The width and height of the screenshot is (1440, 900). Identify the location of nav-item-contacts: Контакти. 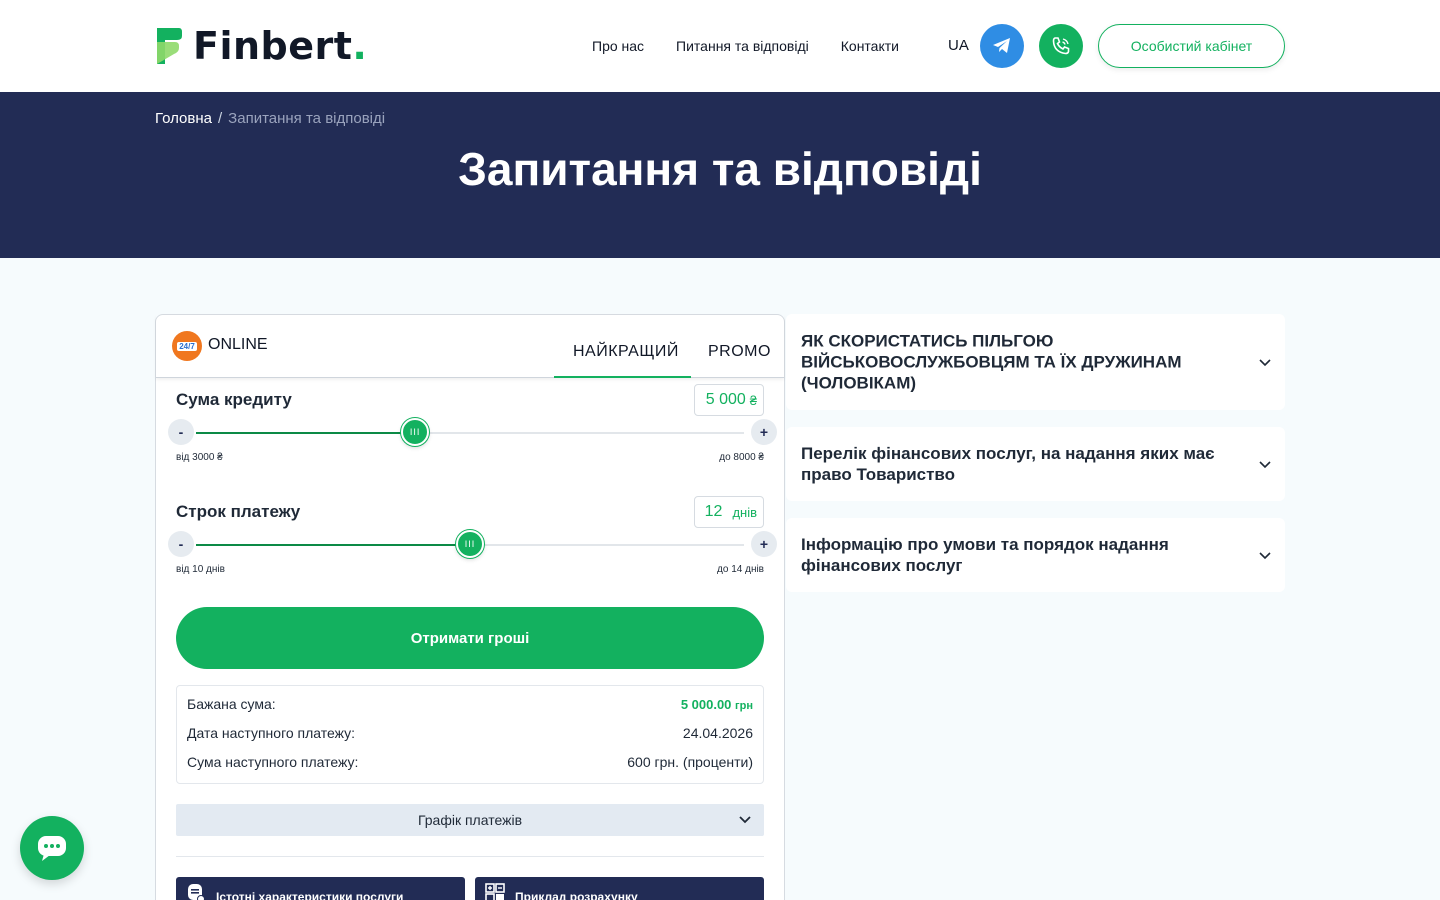
(870, 46).